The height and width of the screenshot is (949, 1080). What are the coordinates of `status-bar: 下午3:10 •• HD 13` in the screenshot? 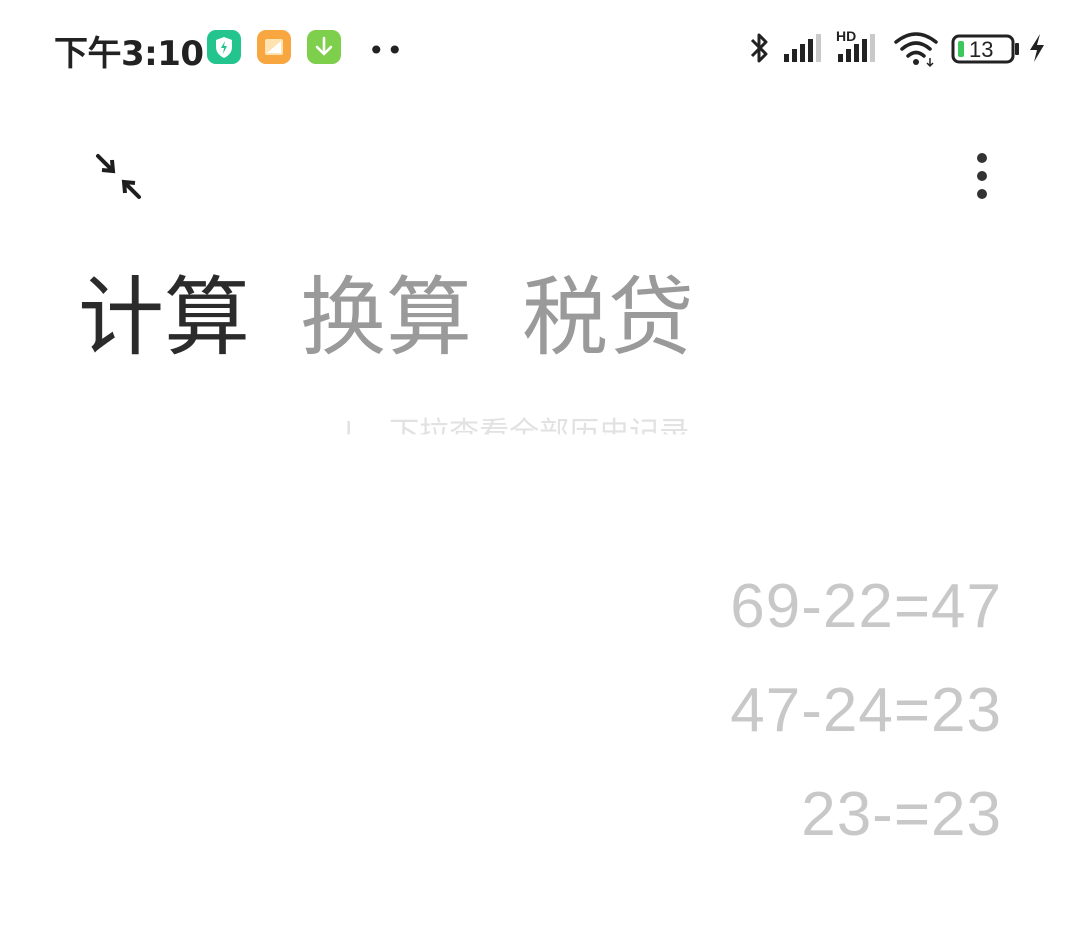 It's located at (540, 48).